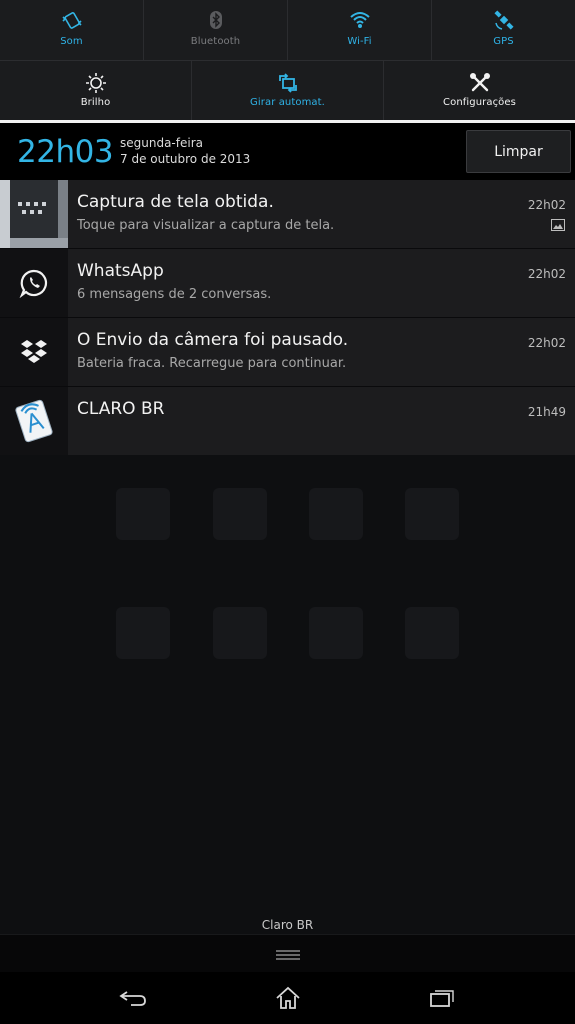 This screenshot has height=1024, width=575. I want to click on navigation-bar, so click(287, 998).